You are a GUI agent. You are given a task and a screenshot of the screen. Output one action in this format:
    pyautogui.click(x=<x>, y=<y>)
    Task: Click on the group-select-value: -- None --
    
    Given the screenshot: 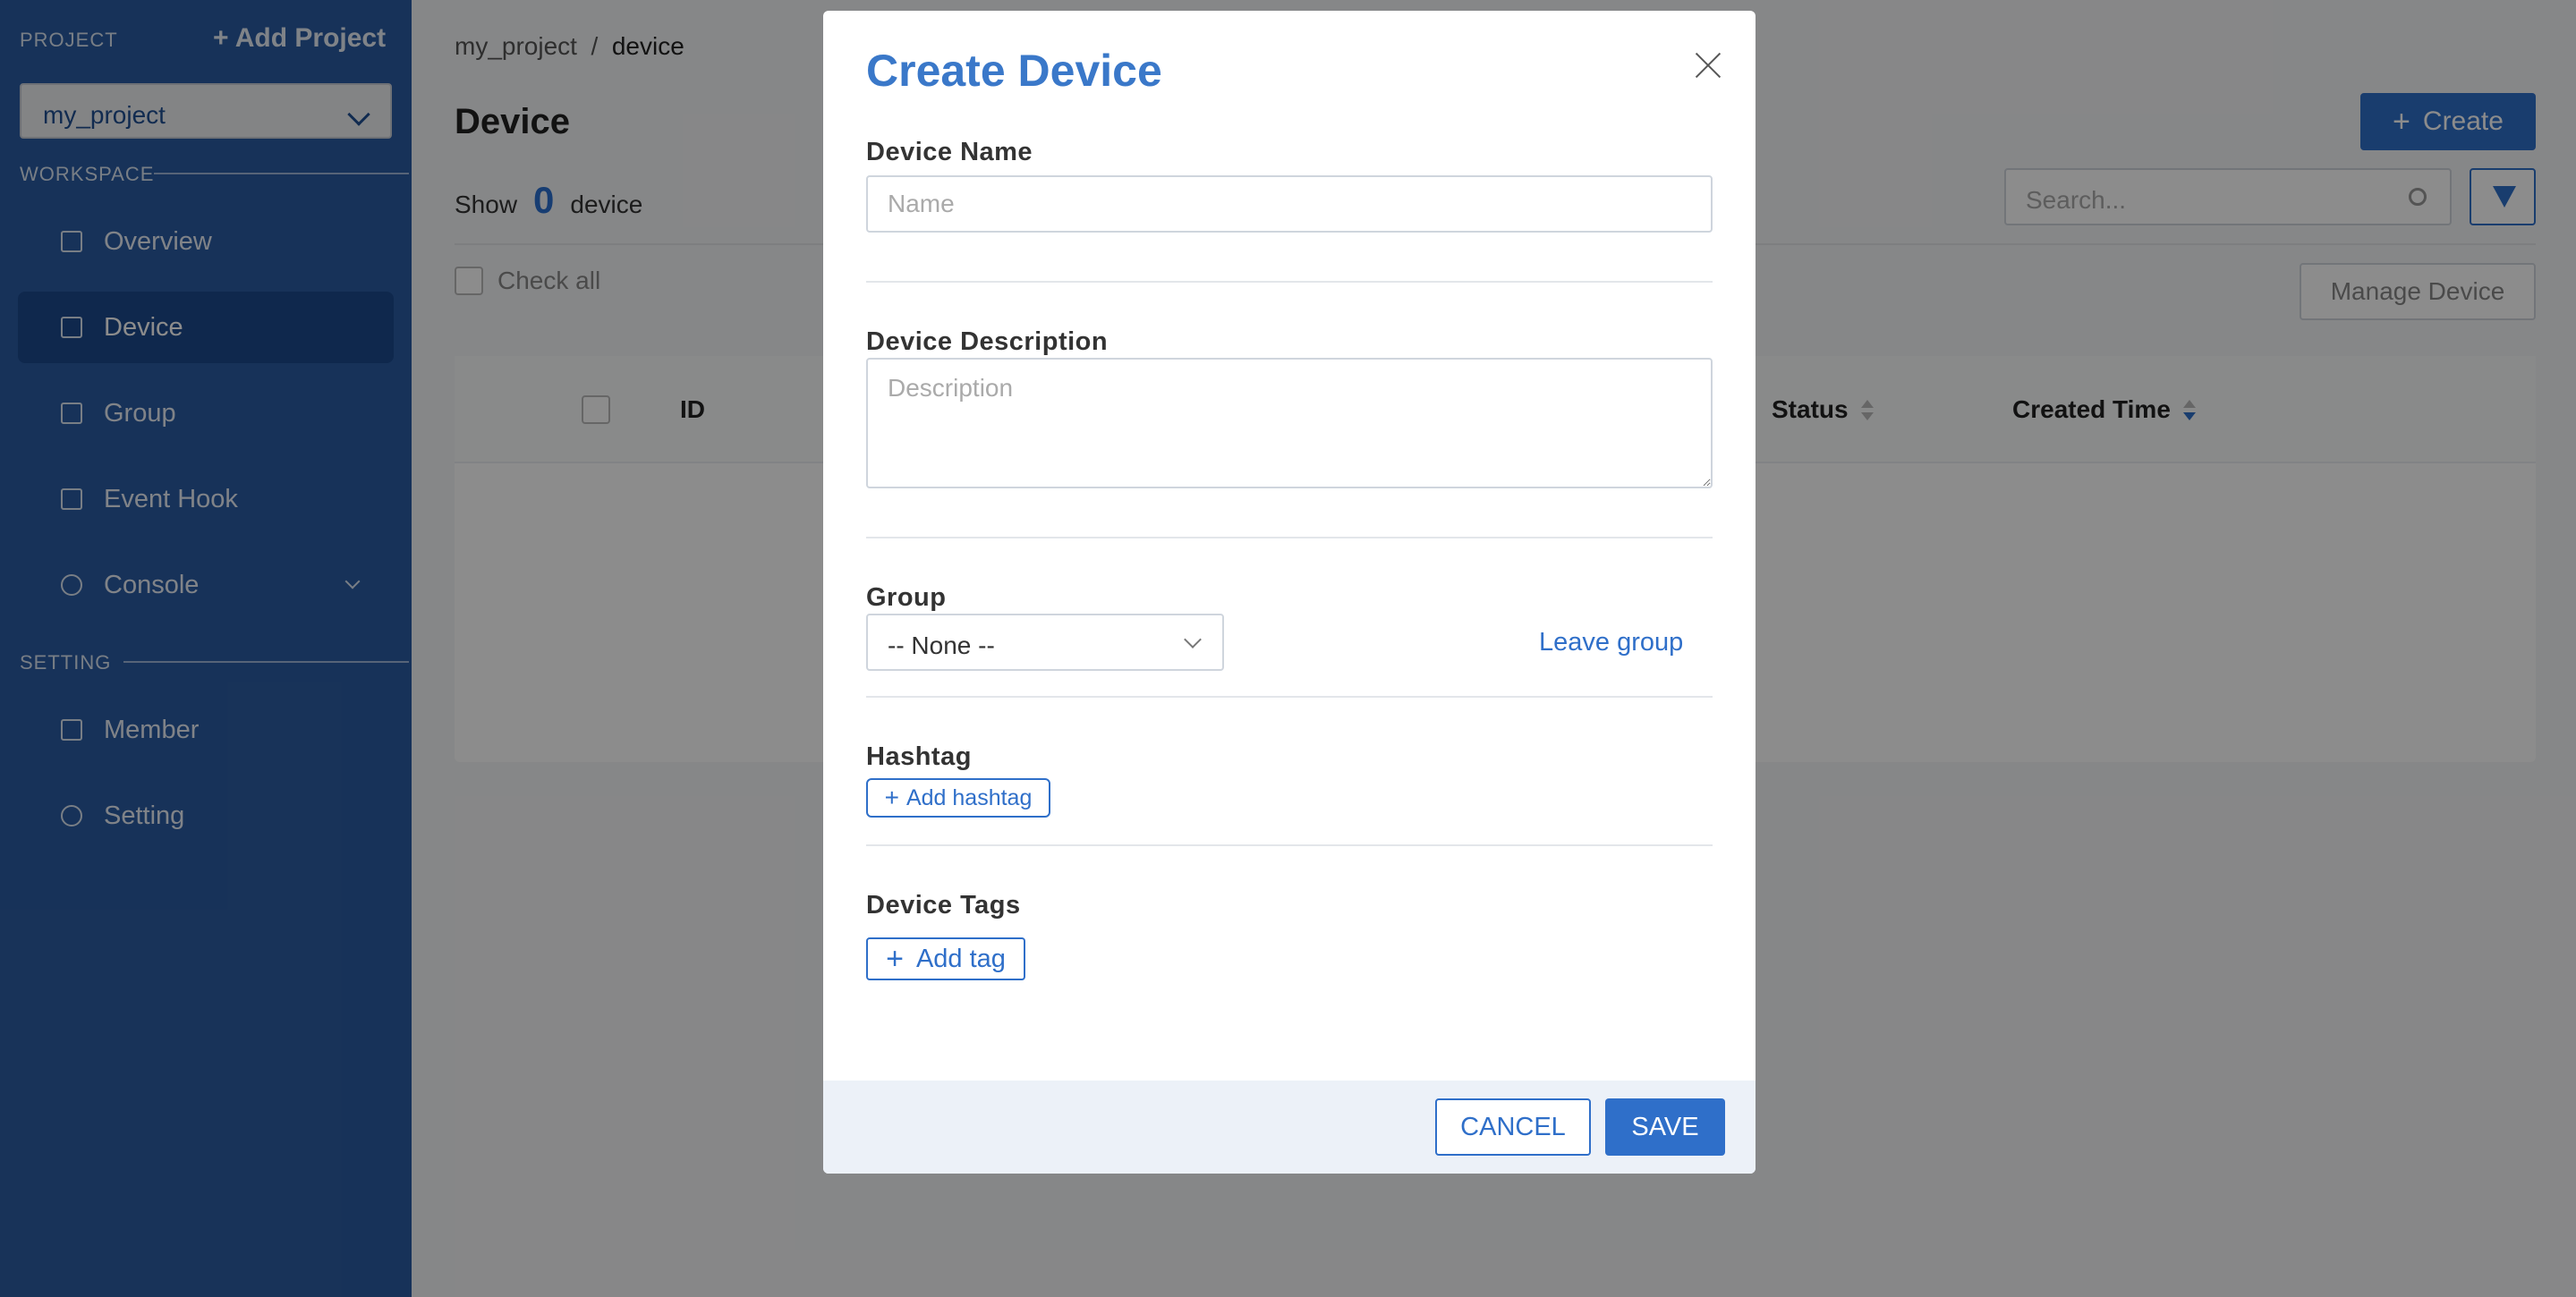 What is the action you would take?
    pyautogui.click(x=942, y=645)
    